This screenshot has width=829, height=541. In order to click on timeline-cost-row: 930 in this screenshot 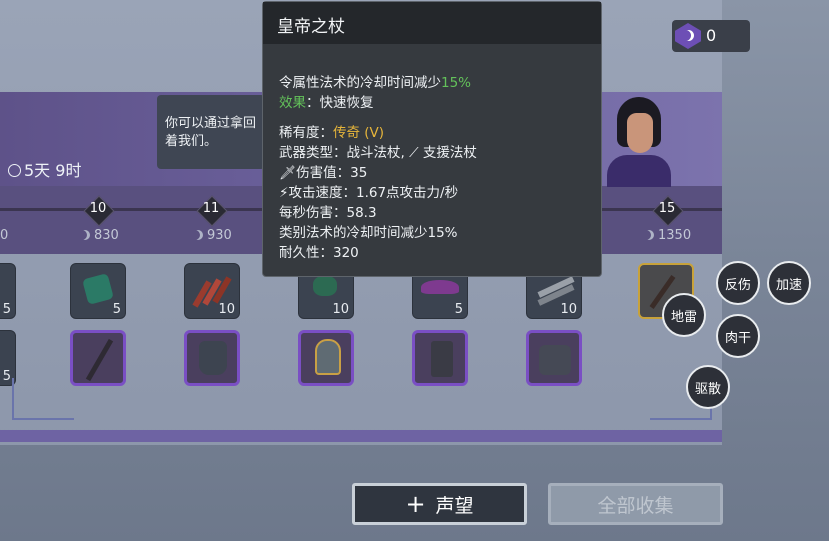, I will do `click(212, 235)`.